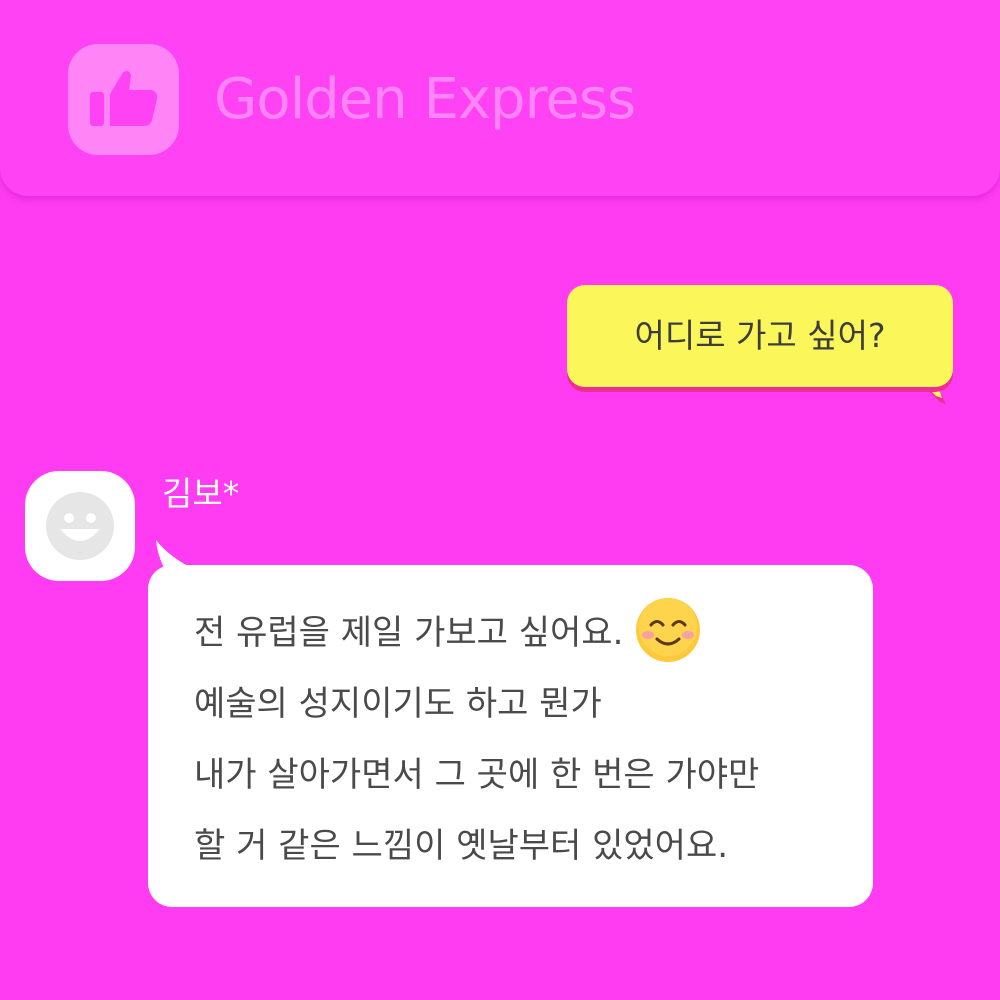  Describe the element at coordinates (425, 99) in the screenshot. I see `app-title: Golden Express` at that location.